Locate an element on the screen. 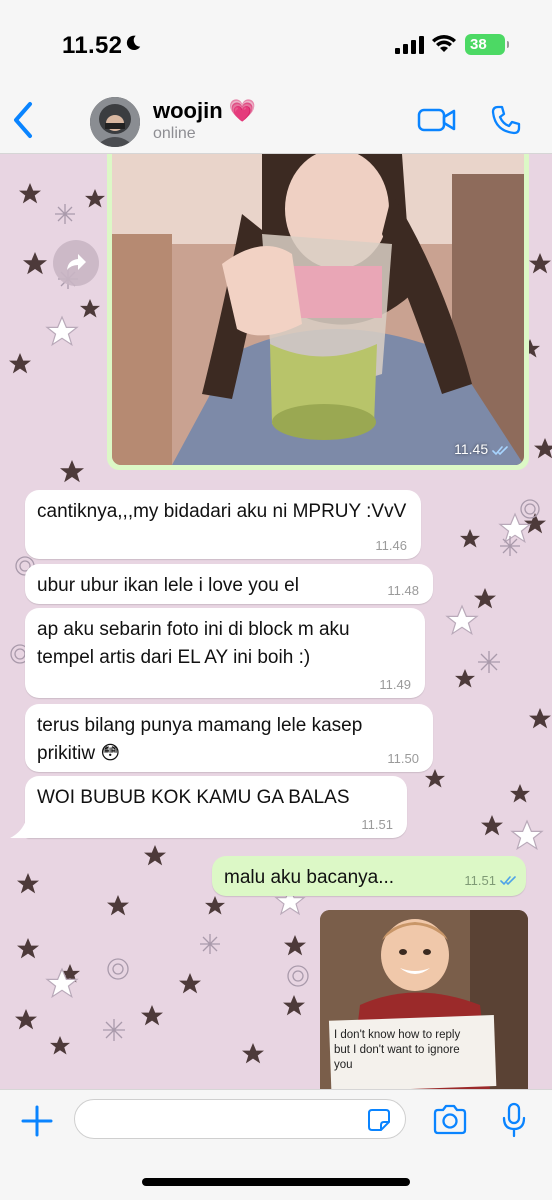 This screenshot has height=1200, width=552. incoming-message: ubur ubur ikan lele i love you el 11.48 is located at coordinates (229, 584).